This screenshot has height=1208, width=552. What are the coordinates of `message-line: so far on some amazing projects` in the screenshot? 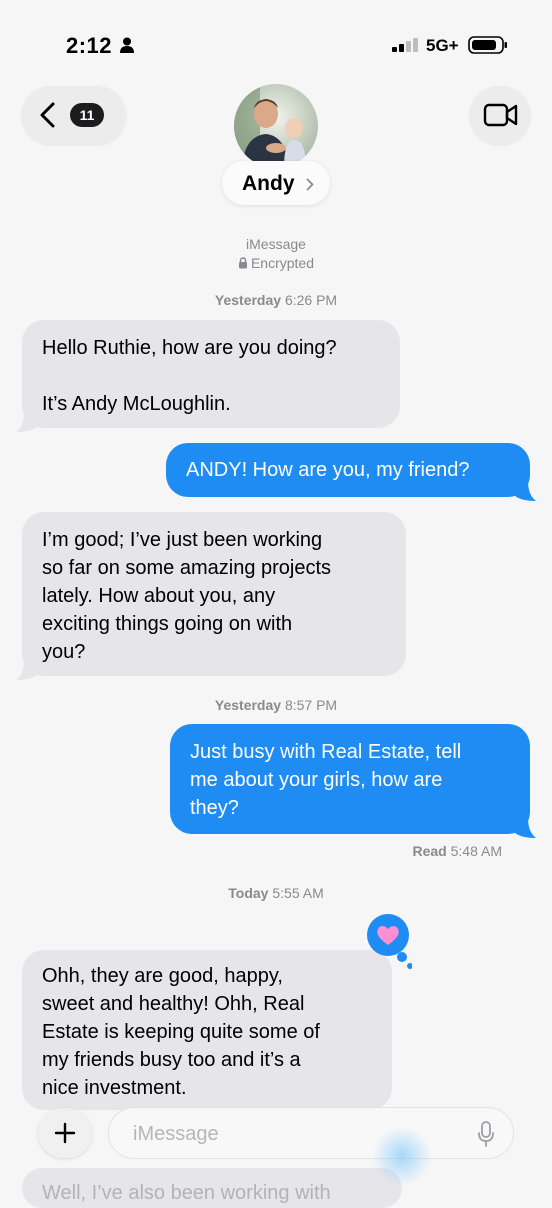 It's located at (187, 568).